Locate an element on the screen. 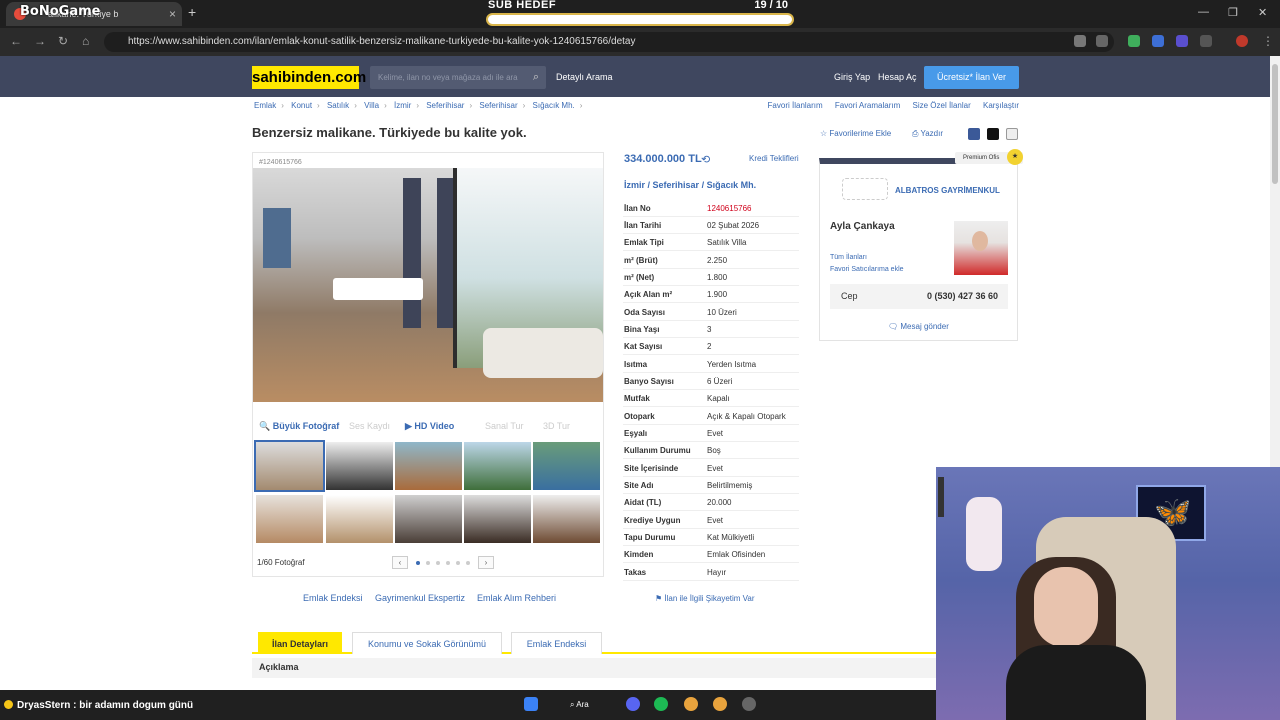 The height and width of the screenshot is (720, 1280). location-city: İzmir is located at coordinates (634, 185).